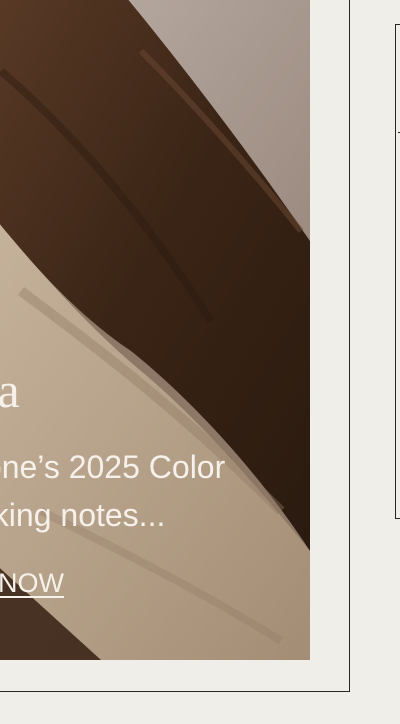  Describe the element at coordinates (113, 467) in the screenshot. I see `hero-subtitle-line-1: tone’s 2025 Color` at that location.